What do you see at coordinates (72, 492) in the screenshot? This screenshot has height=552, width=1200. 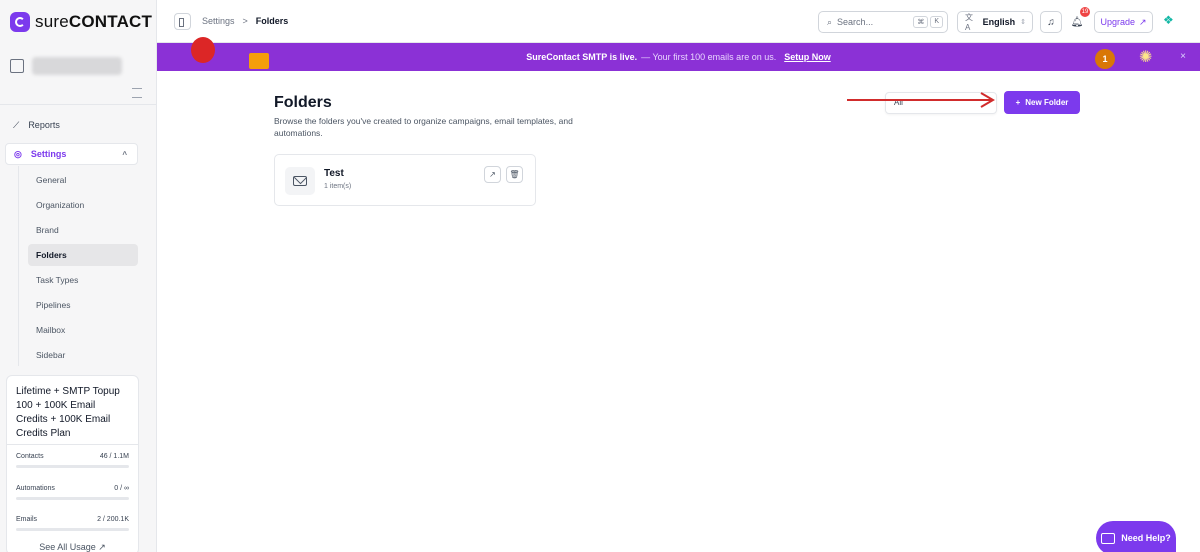 I see `usage-automations: Automations 0 / ∞` at bounding box center [72, 492].